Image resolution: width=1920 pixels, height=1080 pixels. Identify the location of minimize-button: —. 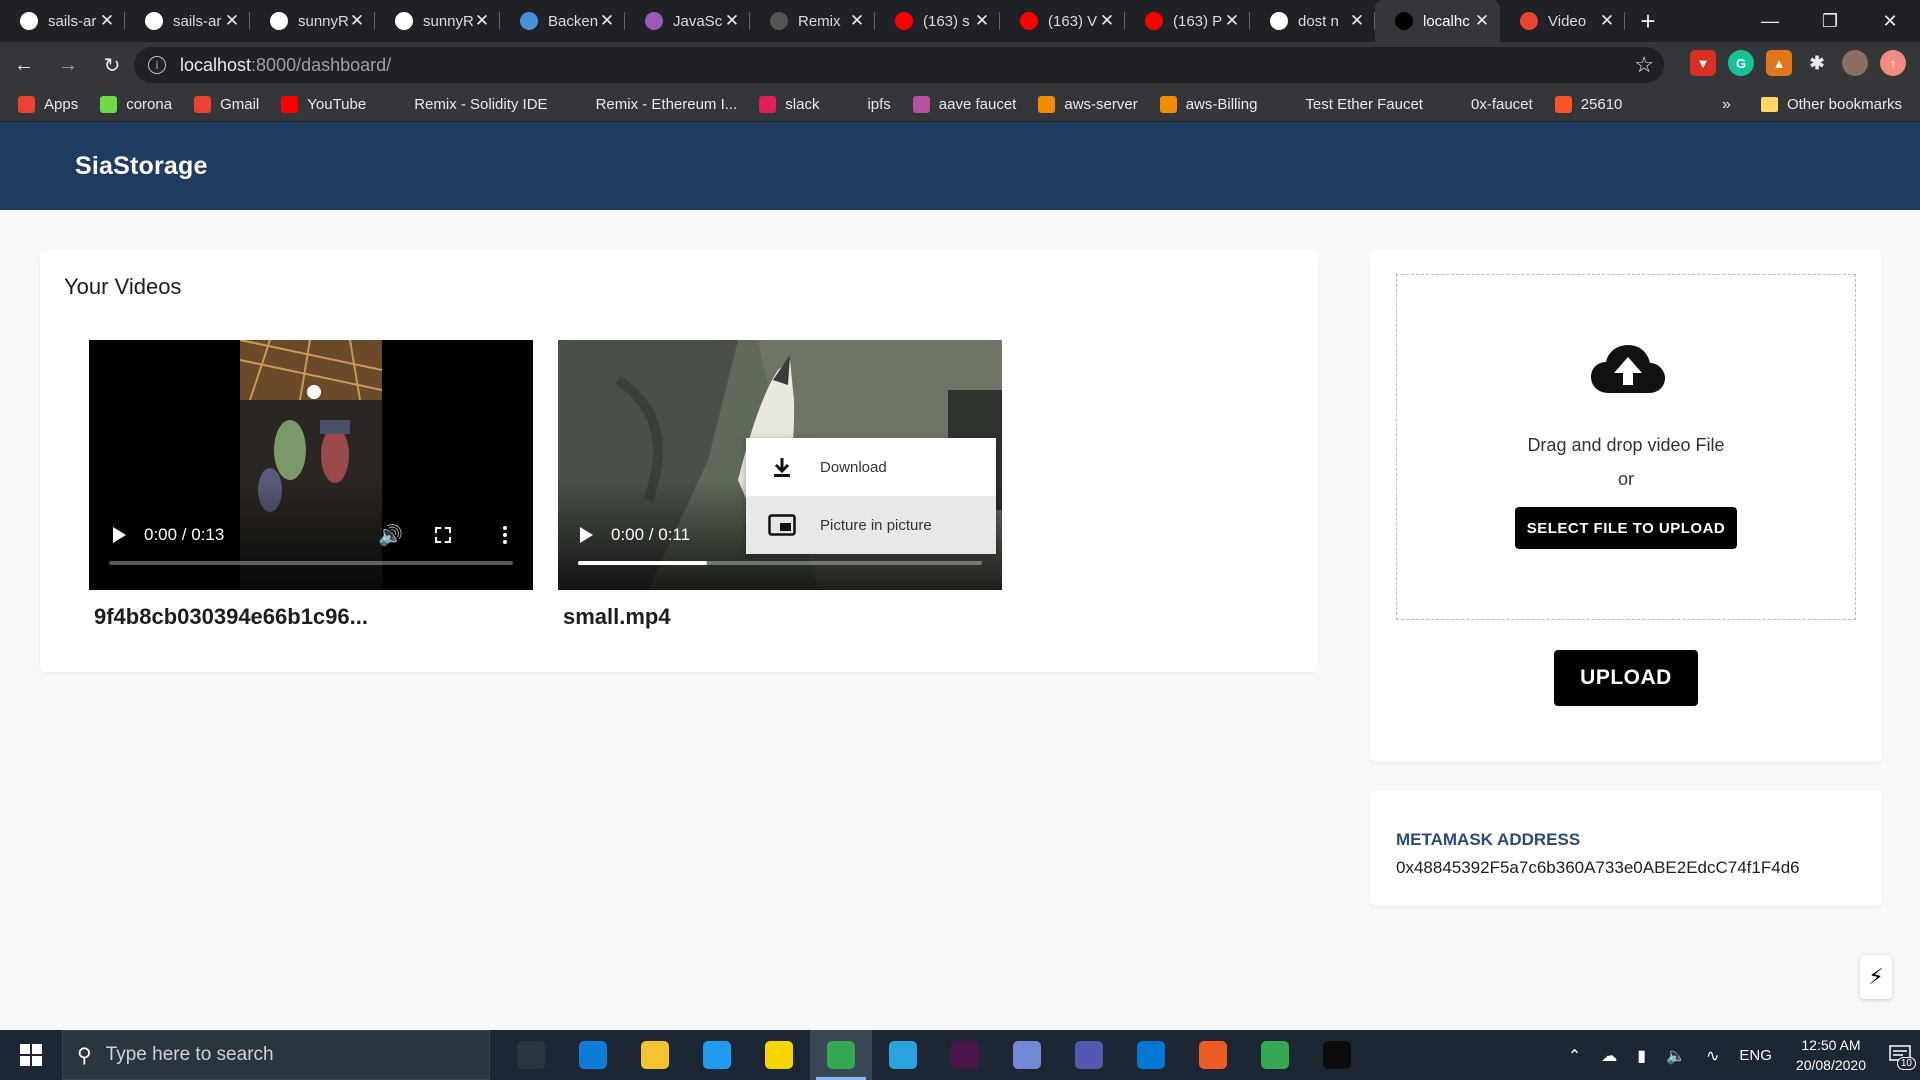
(1770, 21).